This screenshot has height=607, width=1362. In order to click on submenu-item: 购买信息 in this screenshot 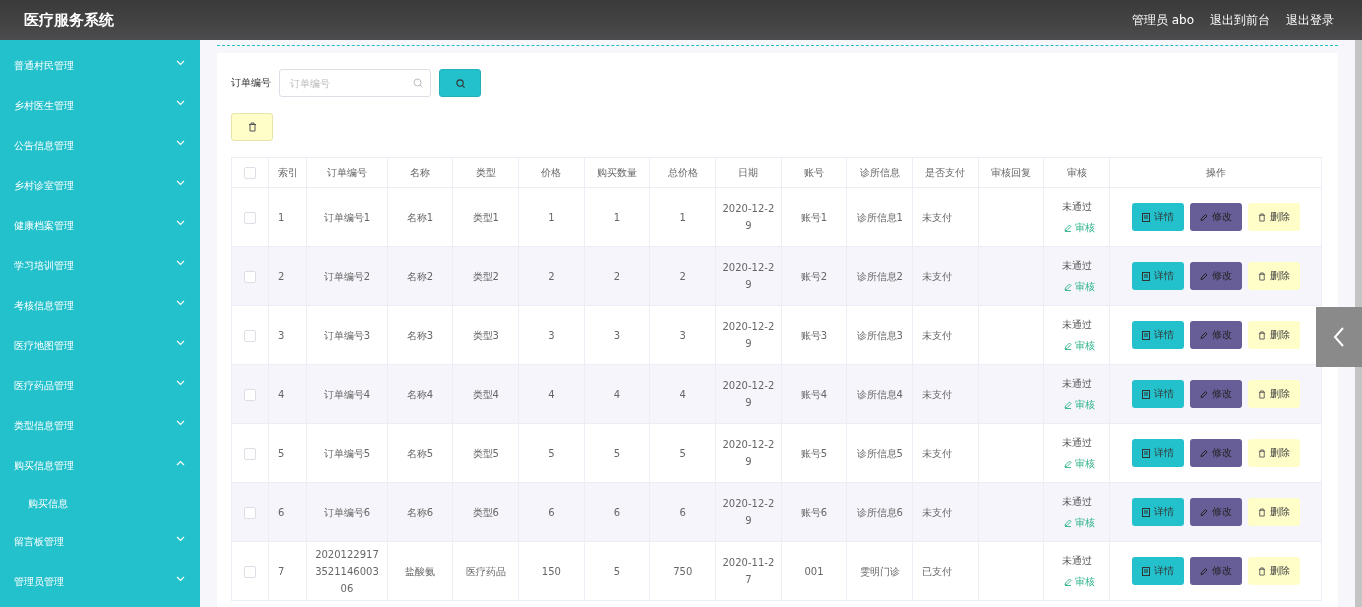, I will do `click(100, 504)`.